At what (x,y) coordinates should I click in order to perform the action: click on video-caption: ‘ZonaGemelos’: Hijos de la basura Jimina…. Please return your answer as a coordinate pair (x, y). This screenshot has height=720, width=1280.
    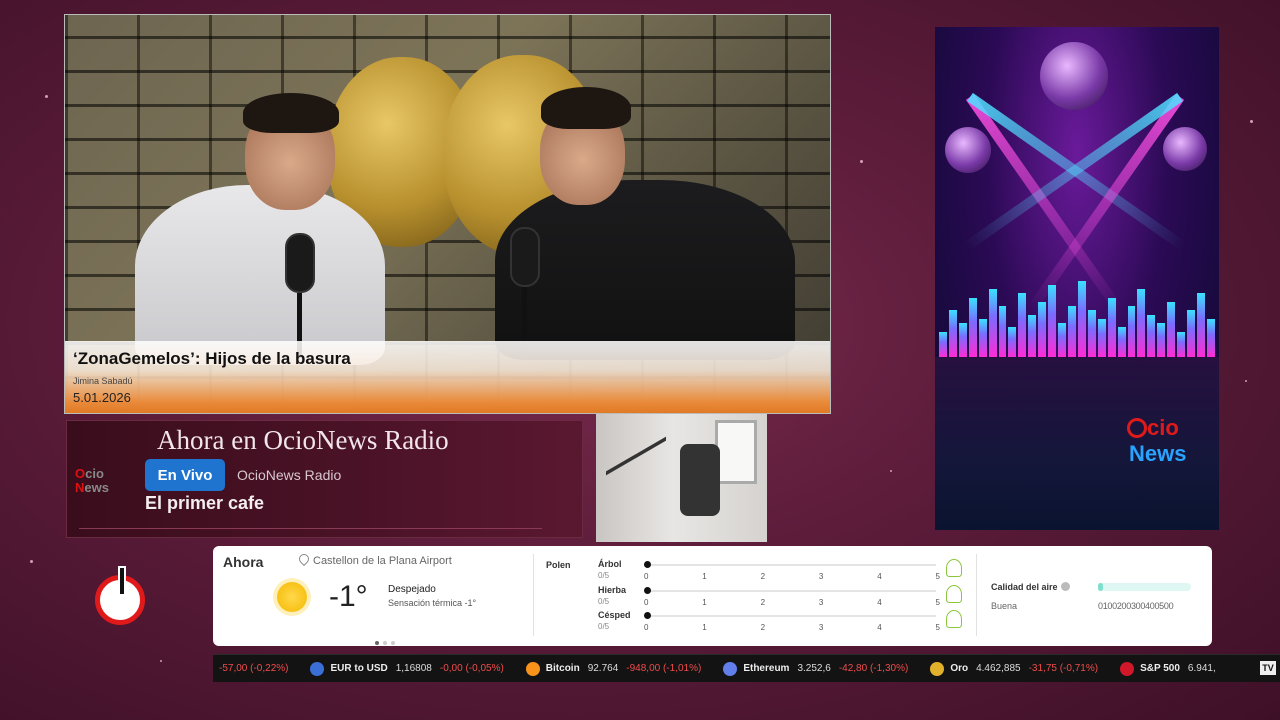
    Looking at the image, I should click on (447, 377).